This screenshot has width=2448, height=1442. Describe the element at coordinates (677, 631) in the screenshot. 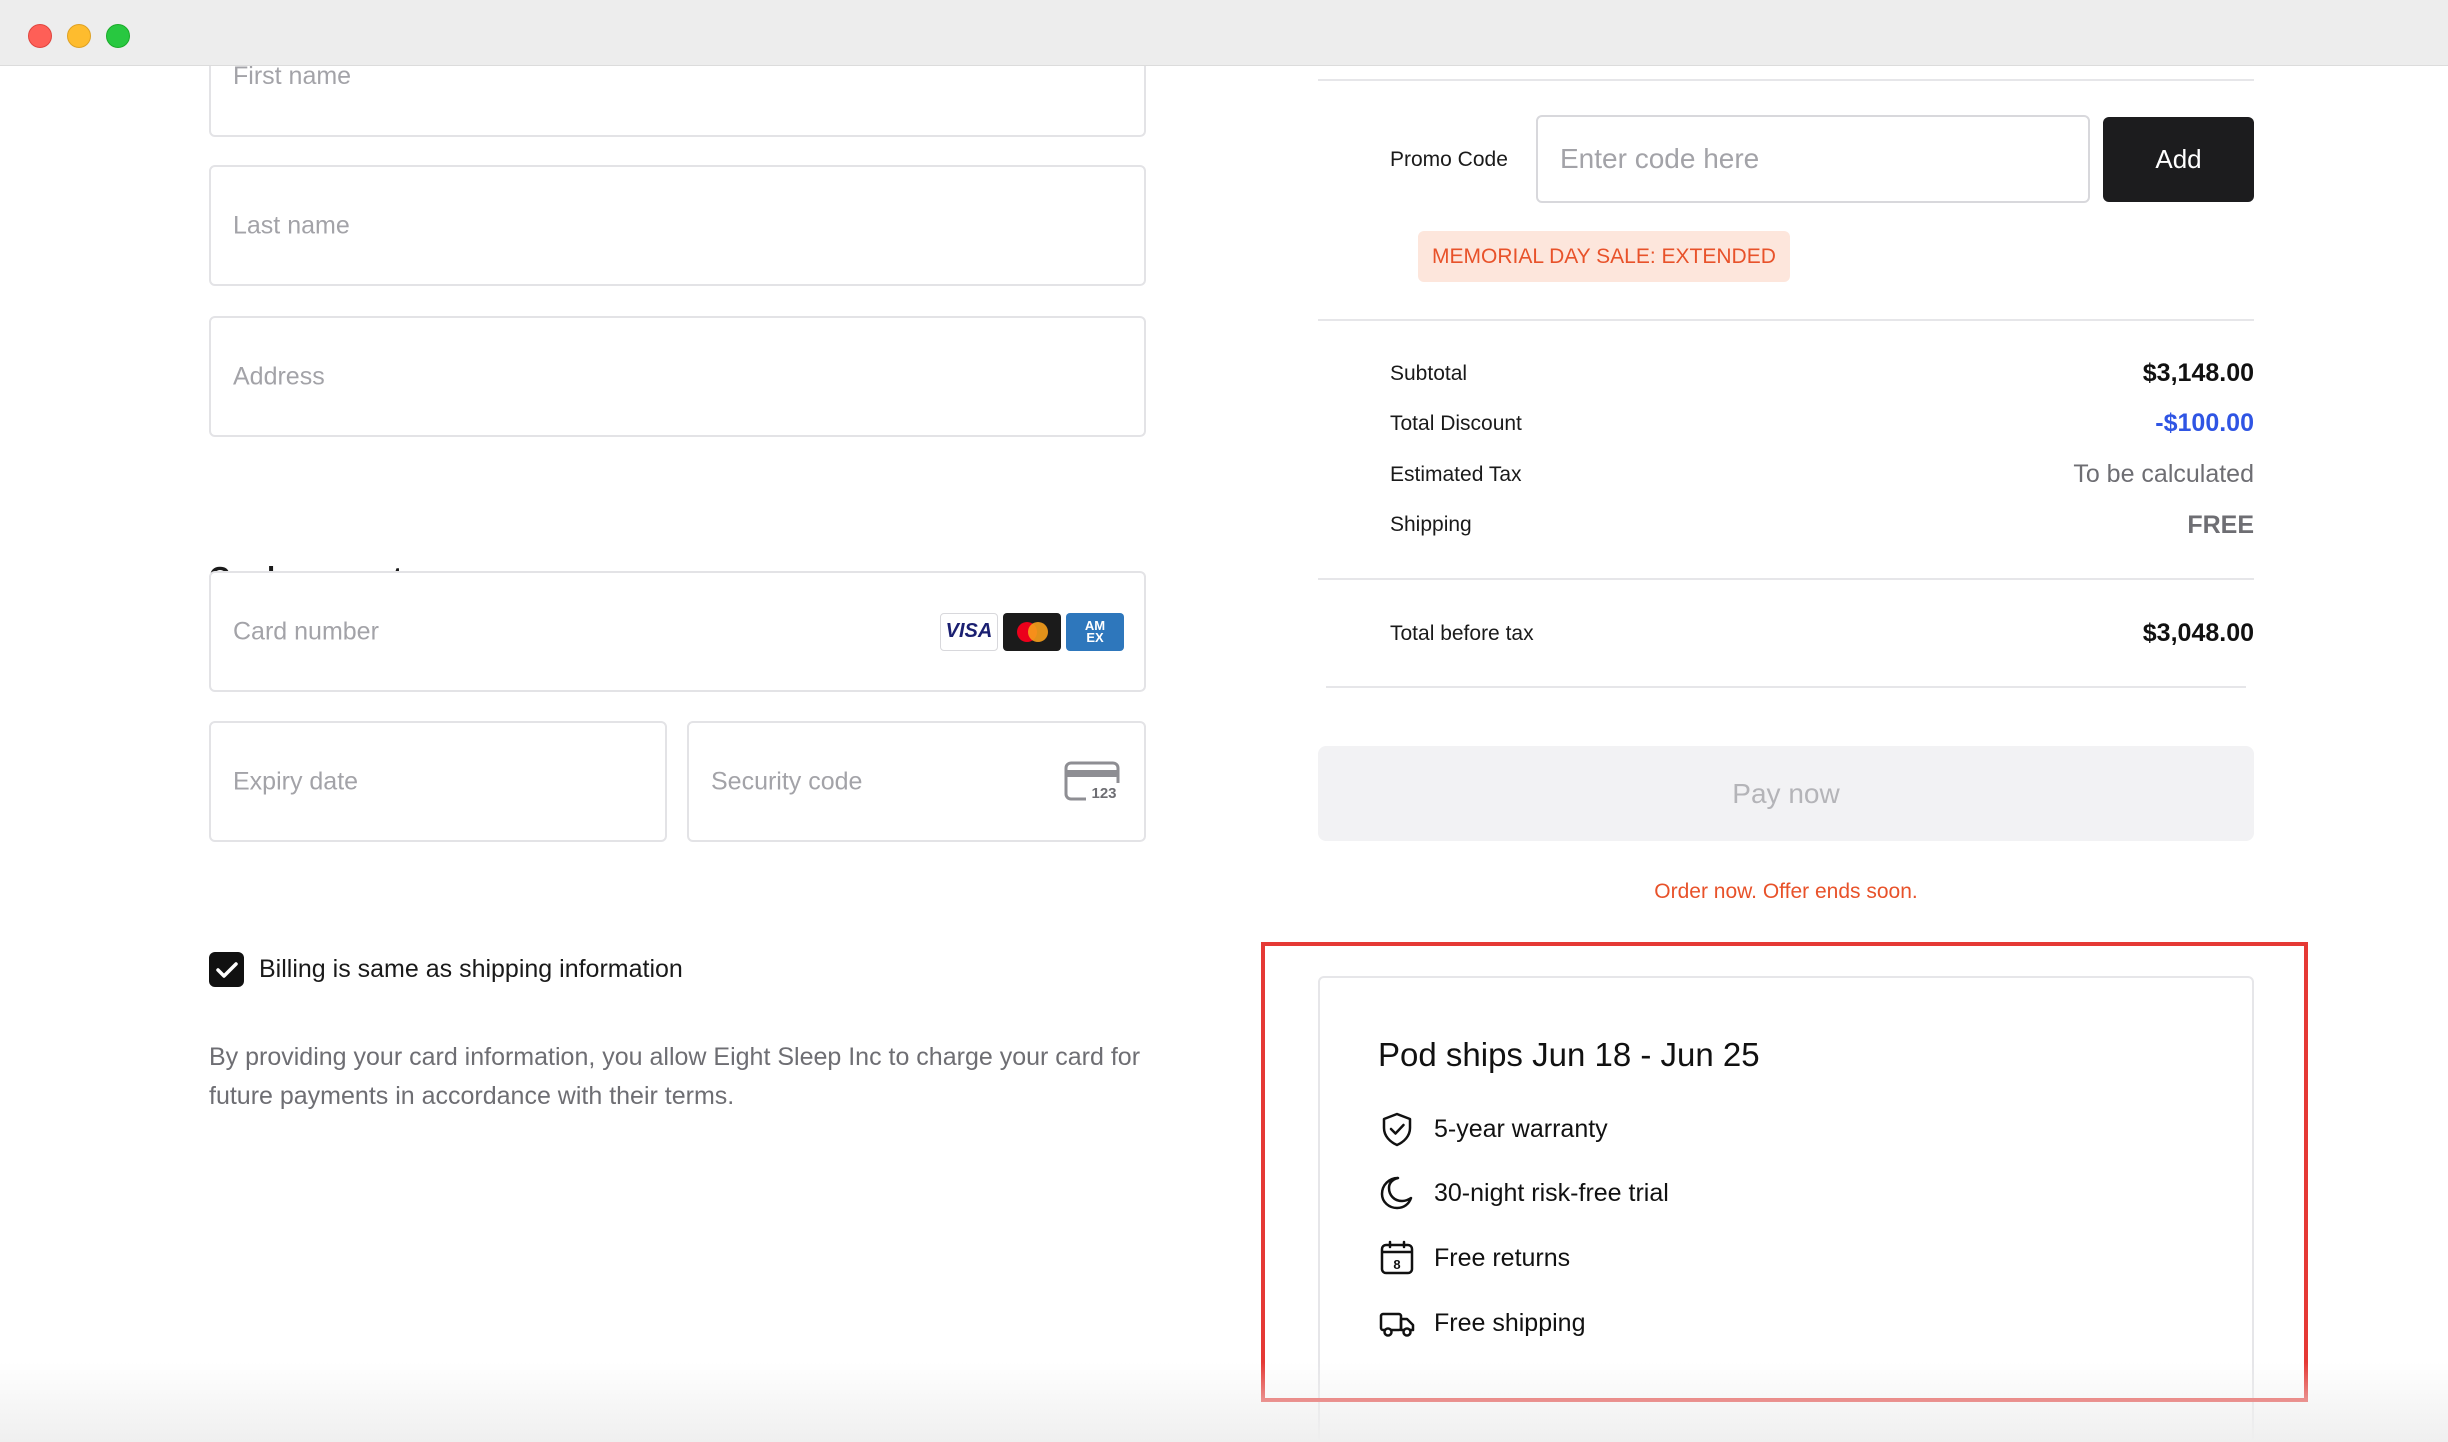

I see `card-number-field: Card number VISA AM EX` at that location.